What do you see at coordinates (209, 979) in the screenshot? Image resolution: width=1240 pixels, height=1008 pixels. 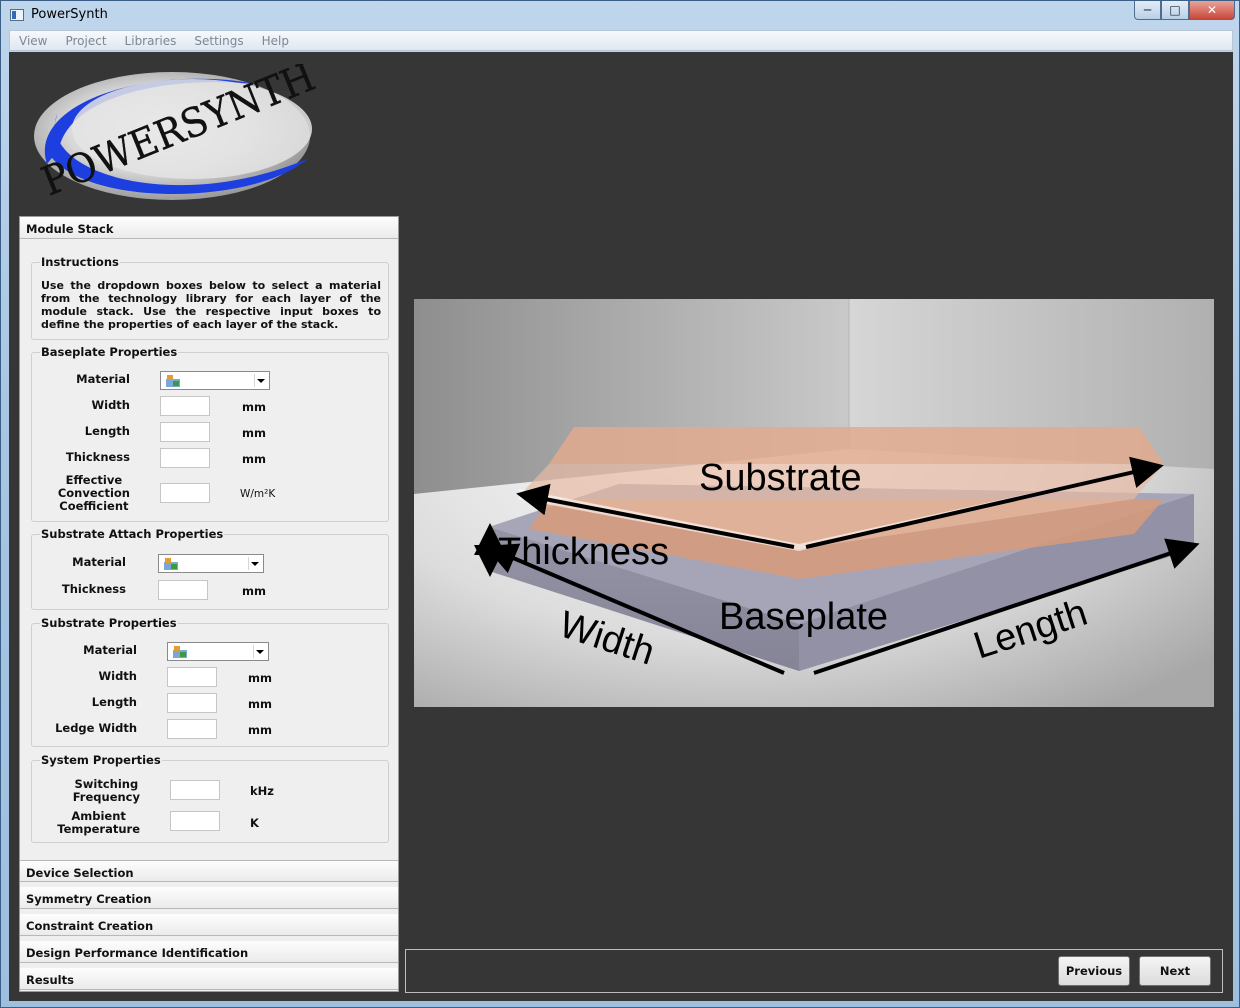 I see `section-results: Results` at bounding box center [209, 979].